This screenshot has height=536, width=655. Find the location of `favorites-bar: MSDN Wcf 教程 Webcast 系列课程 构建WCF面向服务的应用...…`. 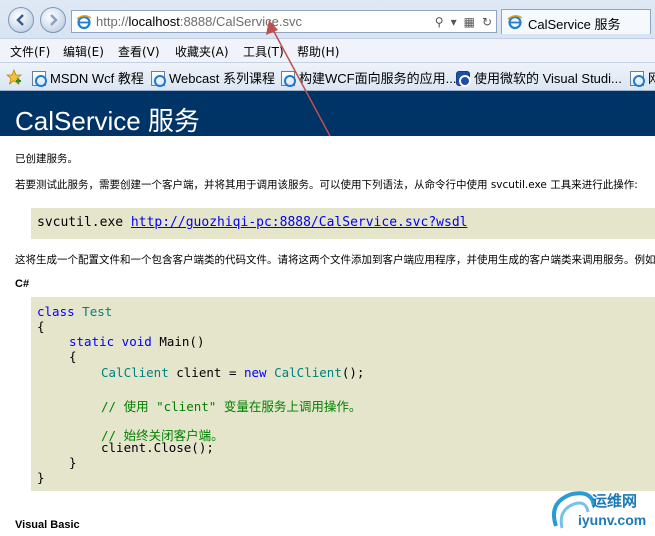

favorites-bar: MSDN Wcf 教程 Webcast 系列课程 构建WCF面向服务的应用...… is located at coordinates (327, 76).